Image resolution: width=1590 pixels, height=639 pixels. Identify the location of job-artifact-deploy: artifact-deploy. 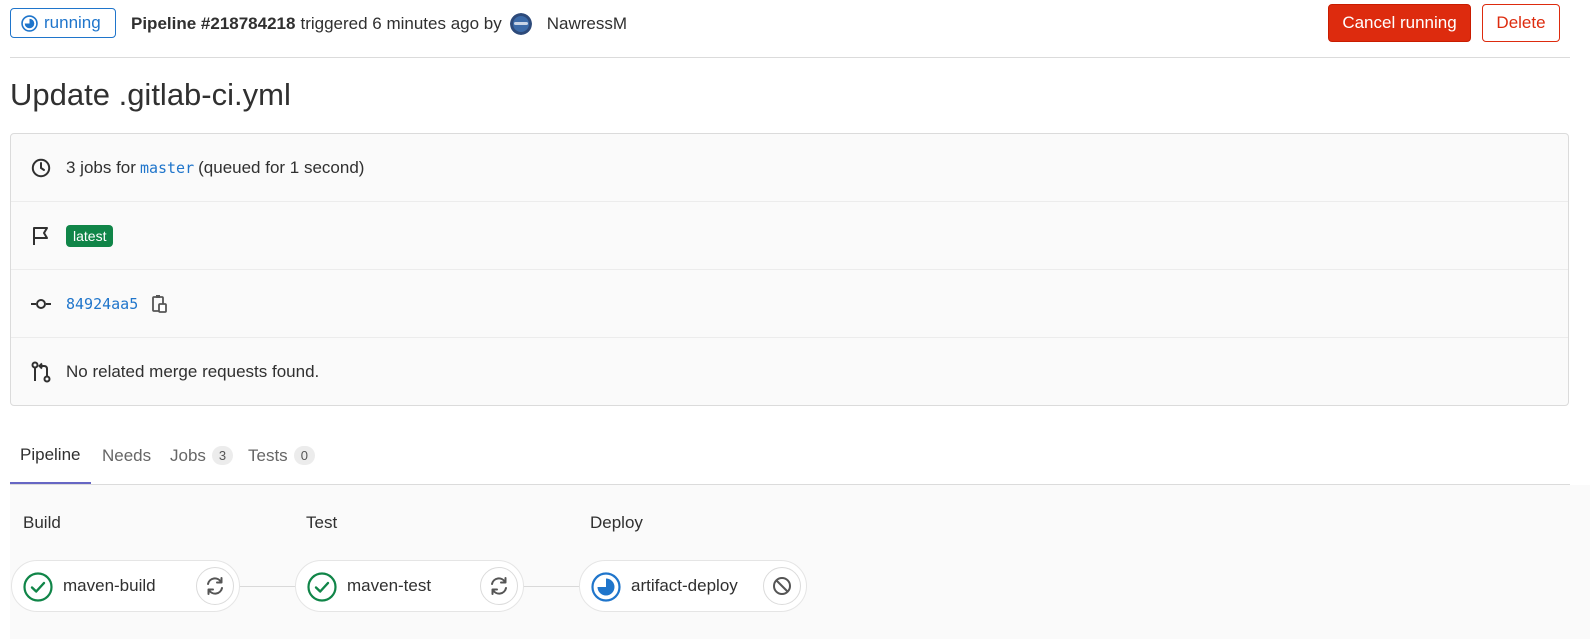
(693, 586).